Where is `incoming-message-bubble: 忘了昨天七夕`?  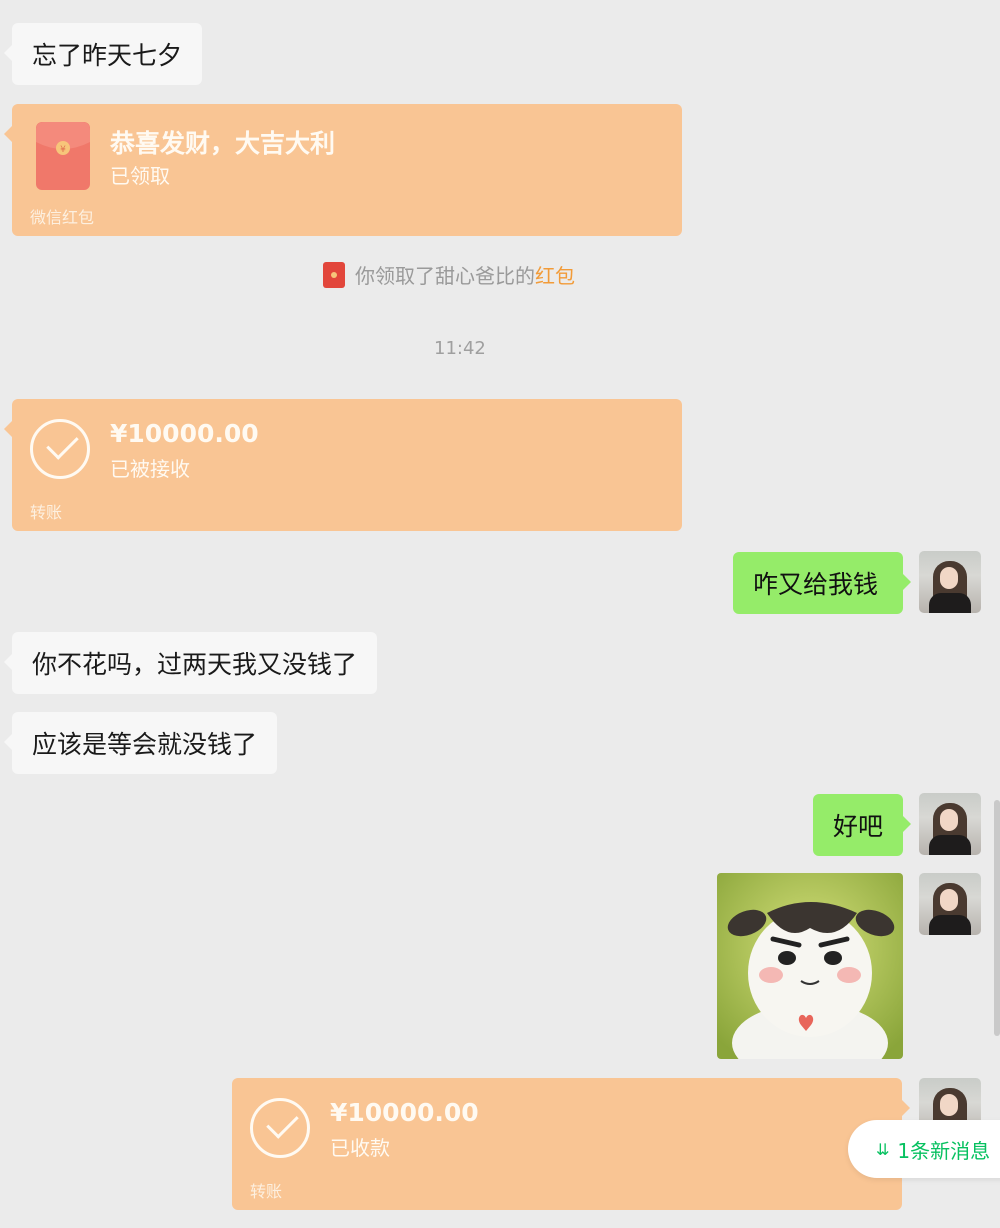 incoming-message-bubble: 忘了昨天七夕 is located at coordinates (103, 54).